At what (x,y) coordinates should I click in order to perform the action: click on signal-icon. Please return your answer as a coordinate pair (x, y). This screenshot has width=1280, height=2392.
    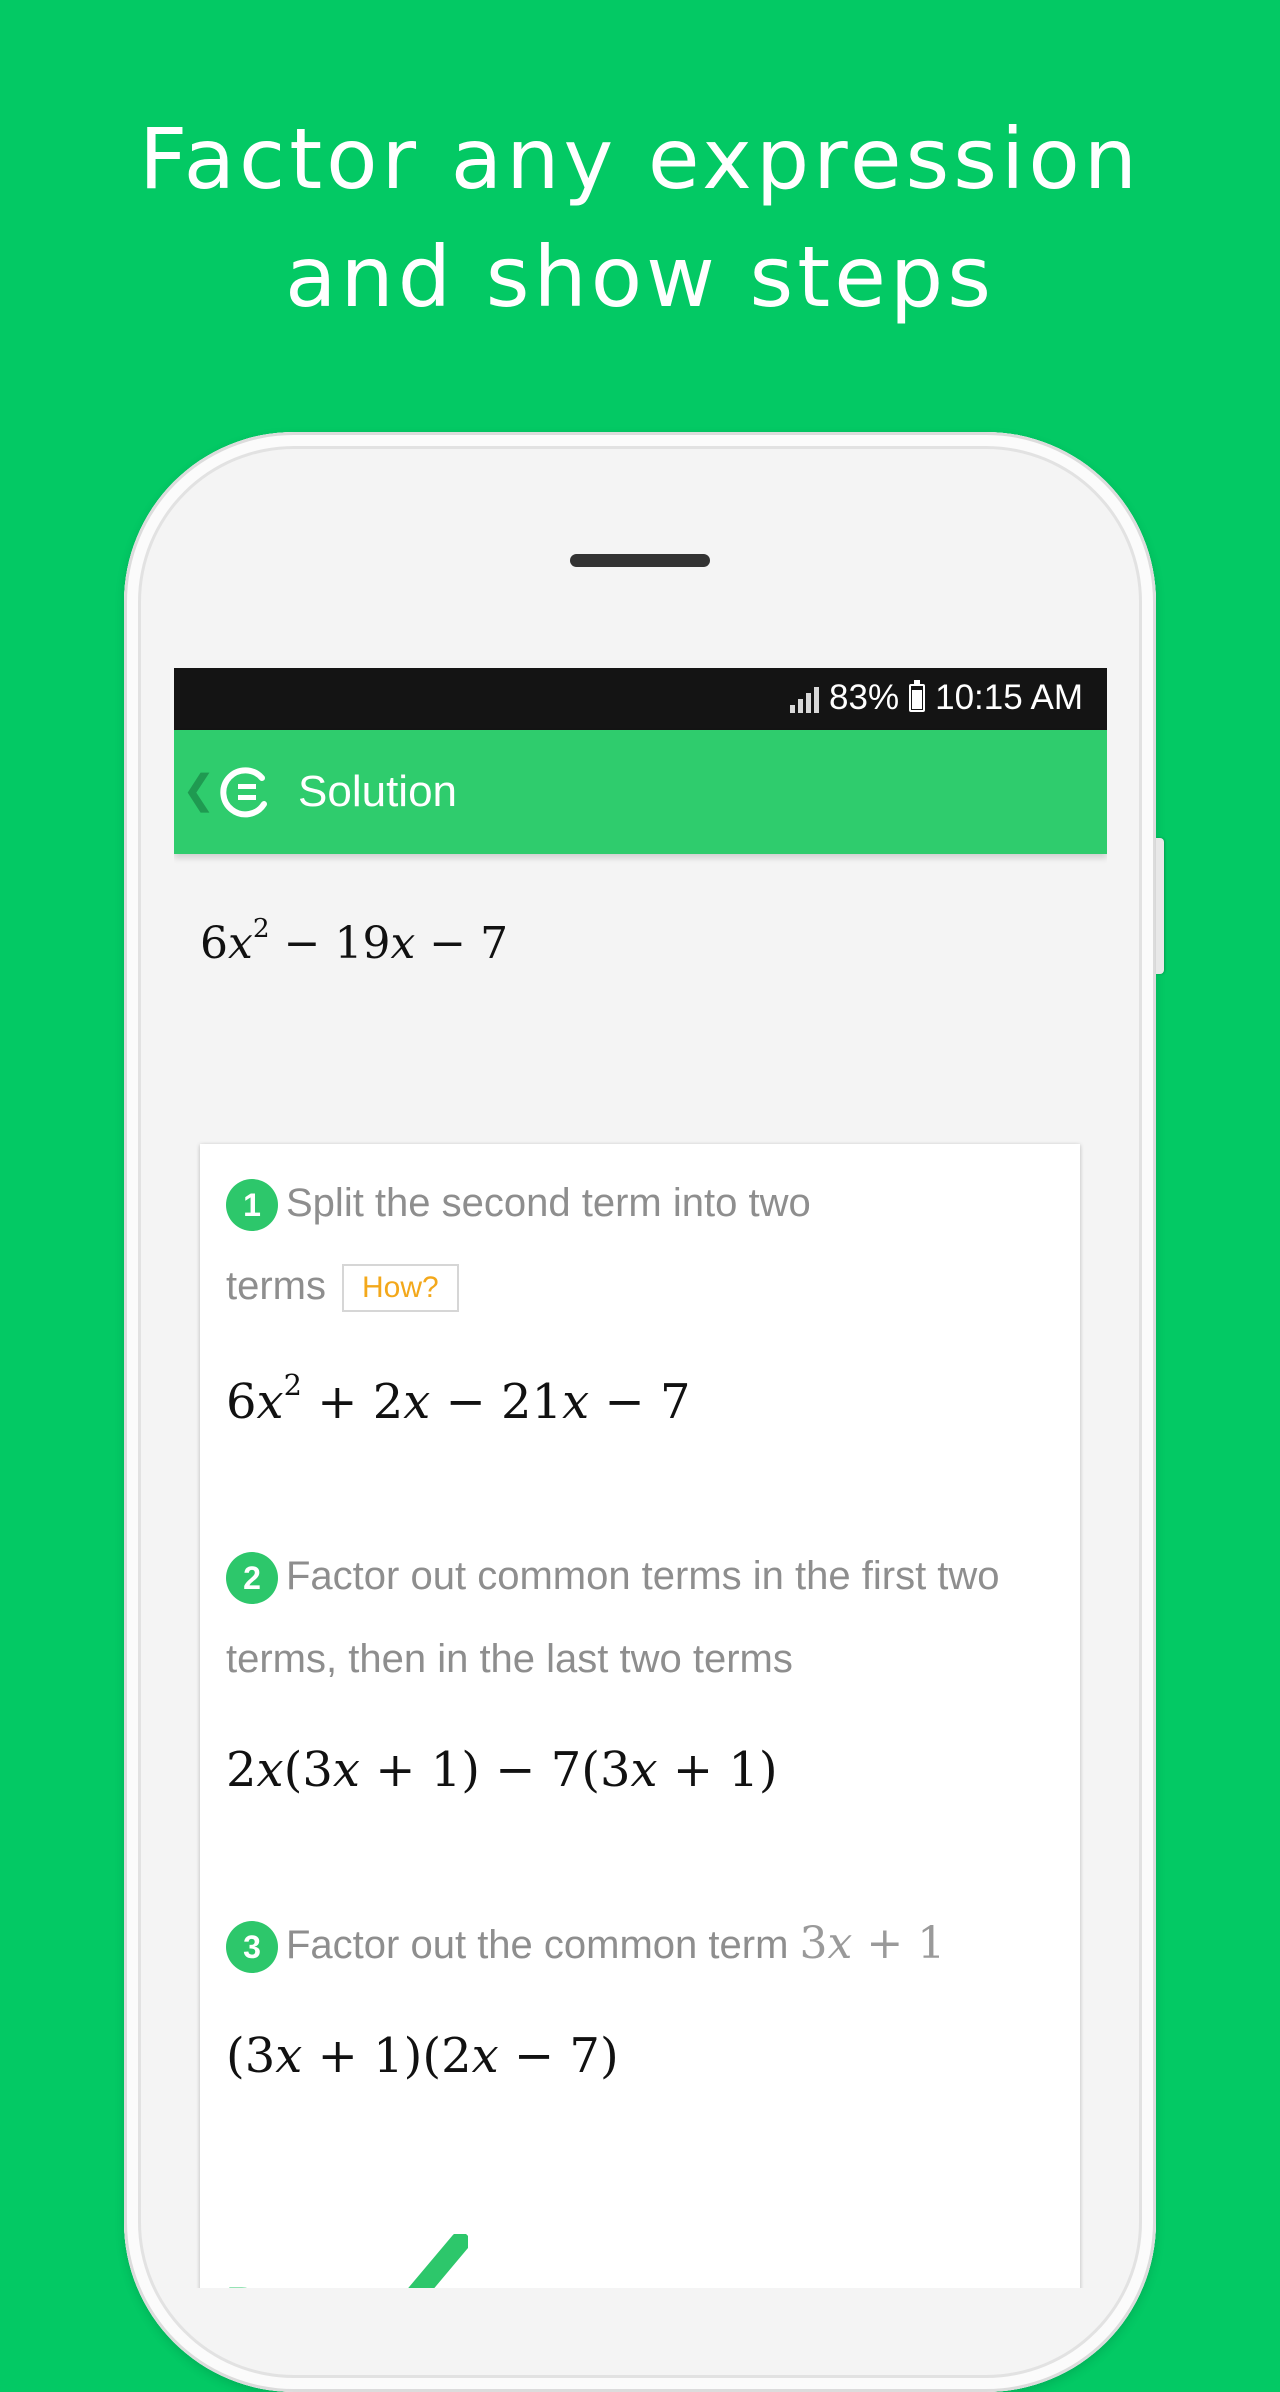
    Looking at the image, I should click on (805, 698).